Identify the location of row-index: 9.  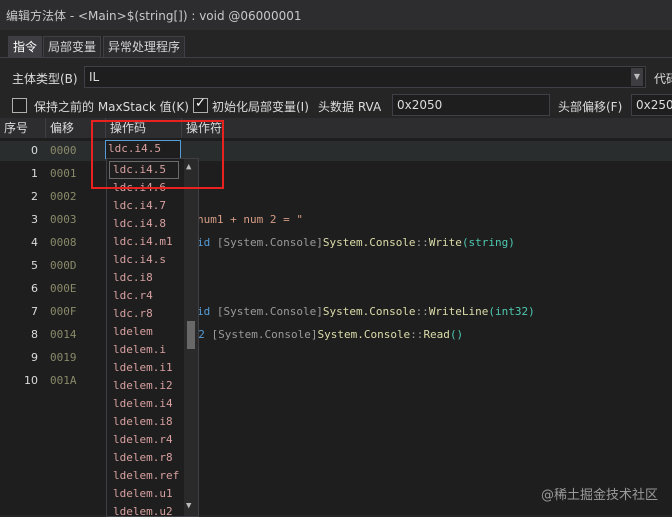
(34, 357).